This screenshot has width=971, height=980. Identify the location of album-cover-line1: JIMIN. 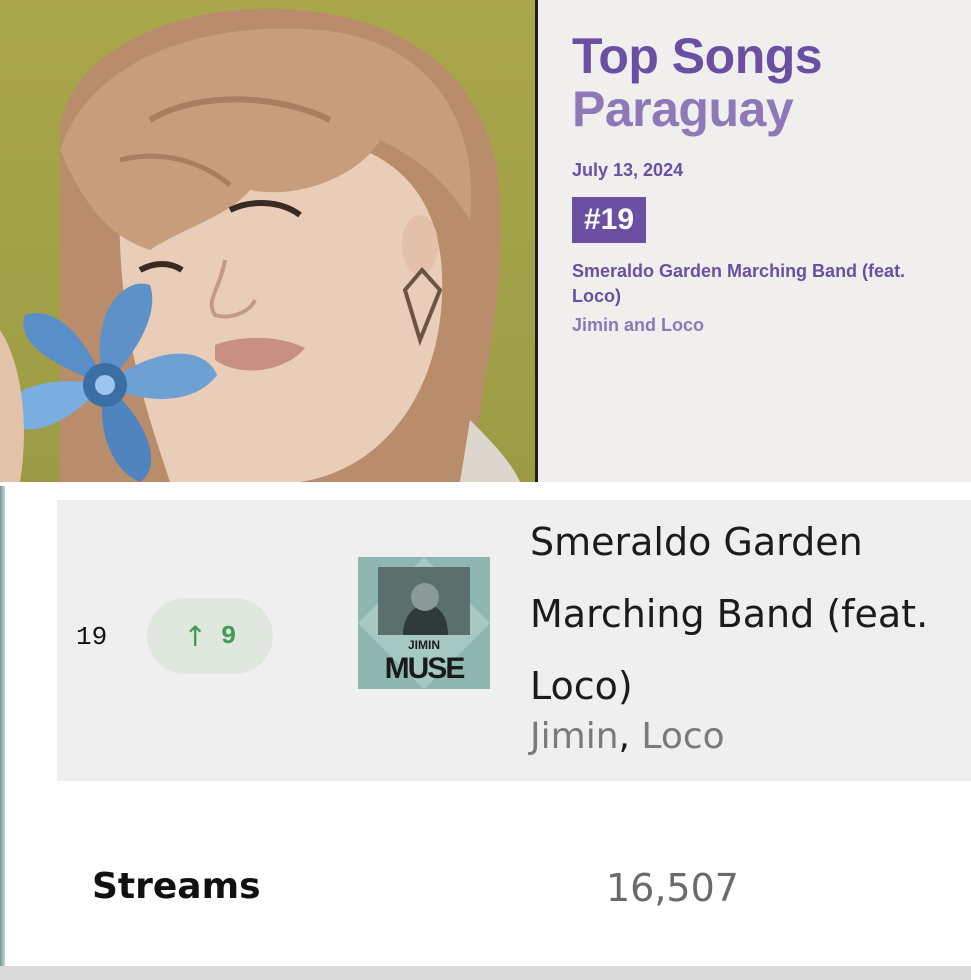
(424, 645).